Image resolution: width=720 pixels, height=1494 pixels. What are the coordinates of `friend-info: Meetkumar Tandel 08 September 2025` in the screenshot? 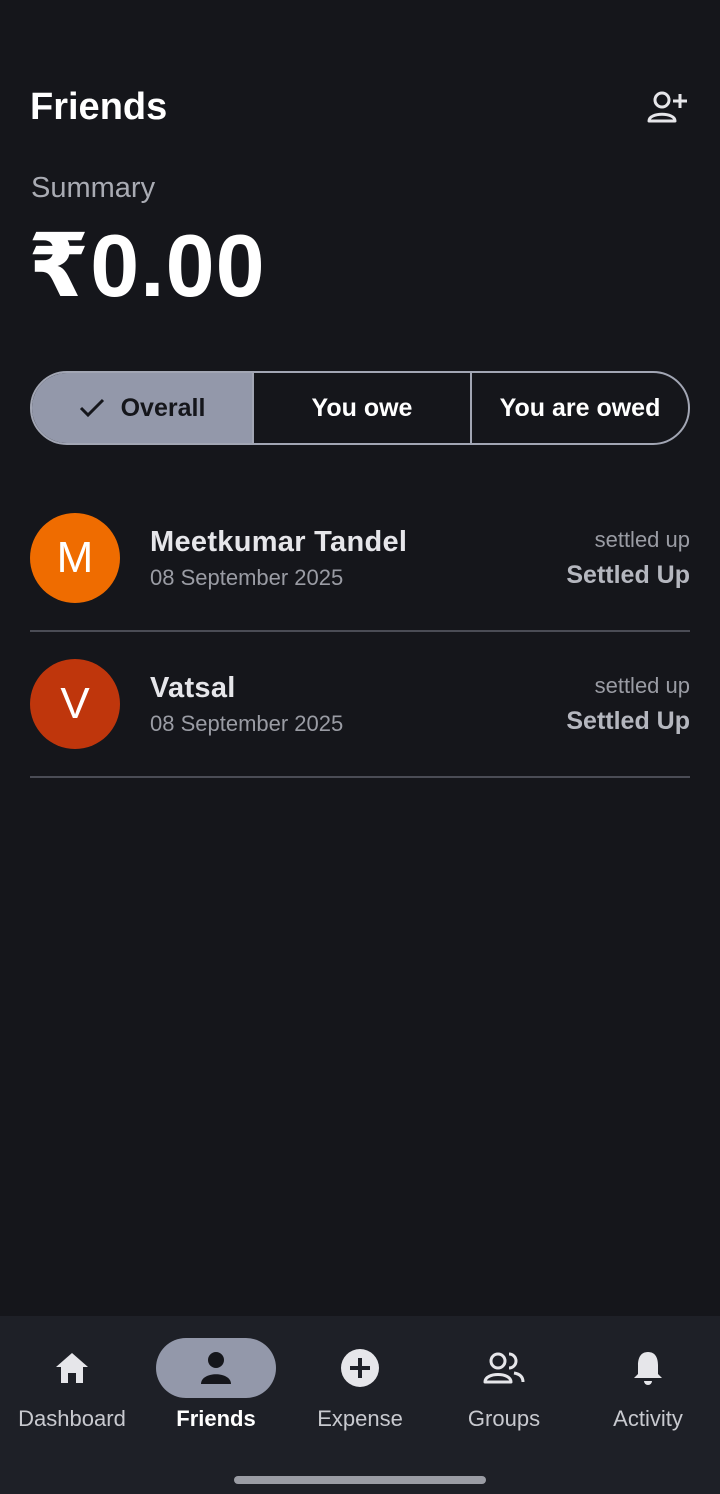 It's located at (358, 558).